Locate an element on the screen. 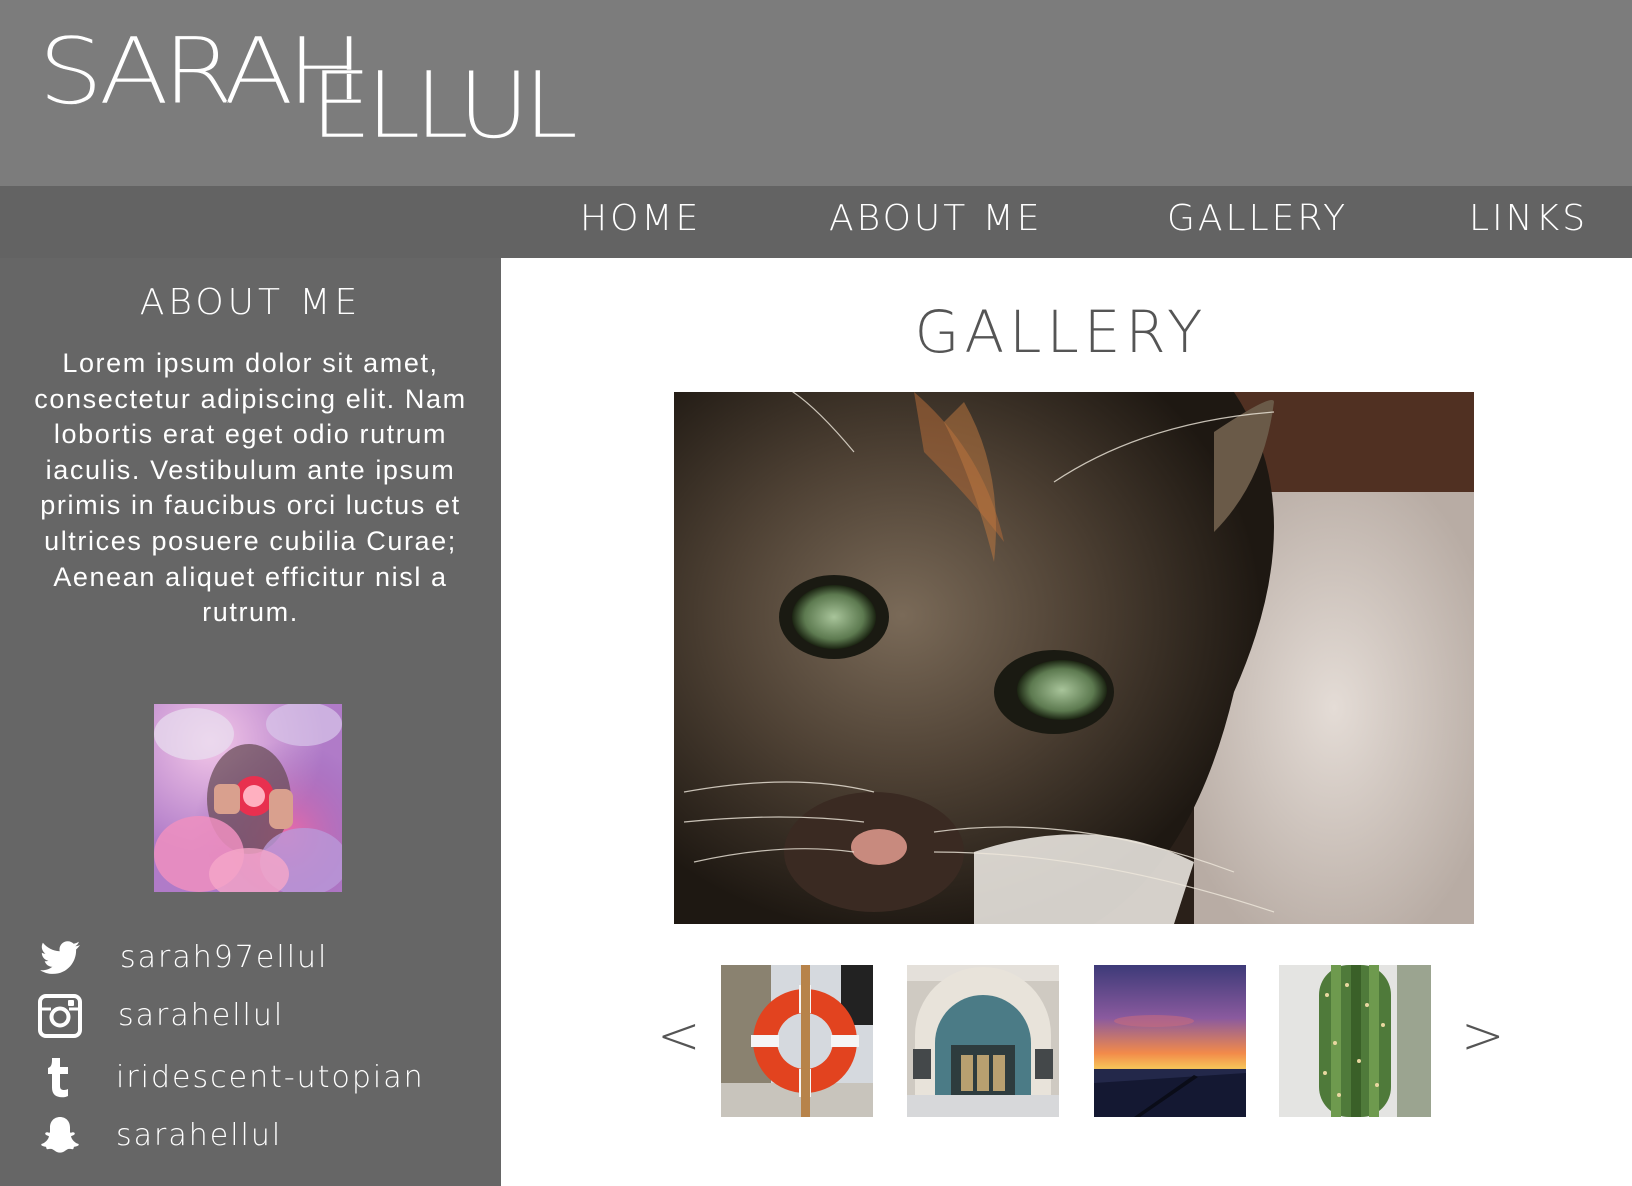  instagram-icon is located at coordinates (60, 1016).